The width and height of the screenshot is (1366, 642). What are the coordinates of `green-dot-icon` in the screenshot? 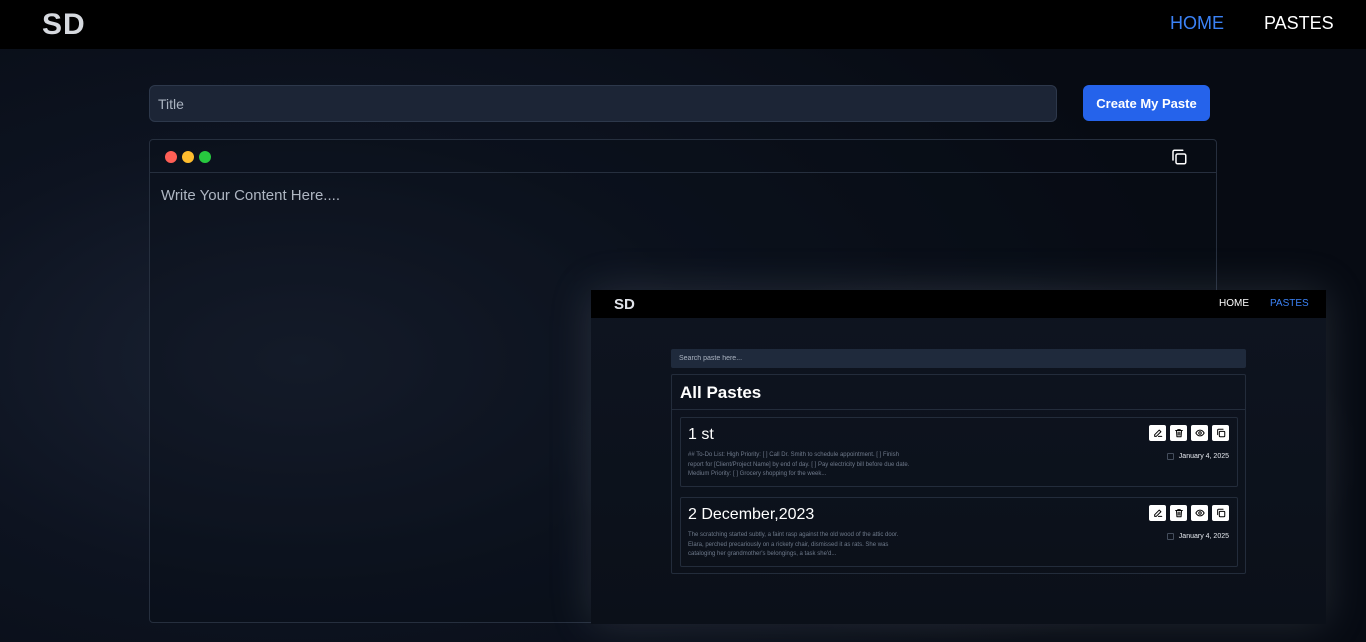 It's located at (205, 157).